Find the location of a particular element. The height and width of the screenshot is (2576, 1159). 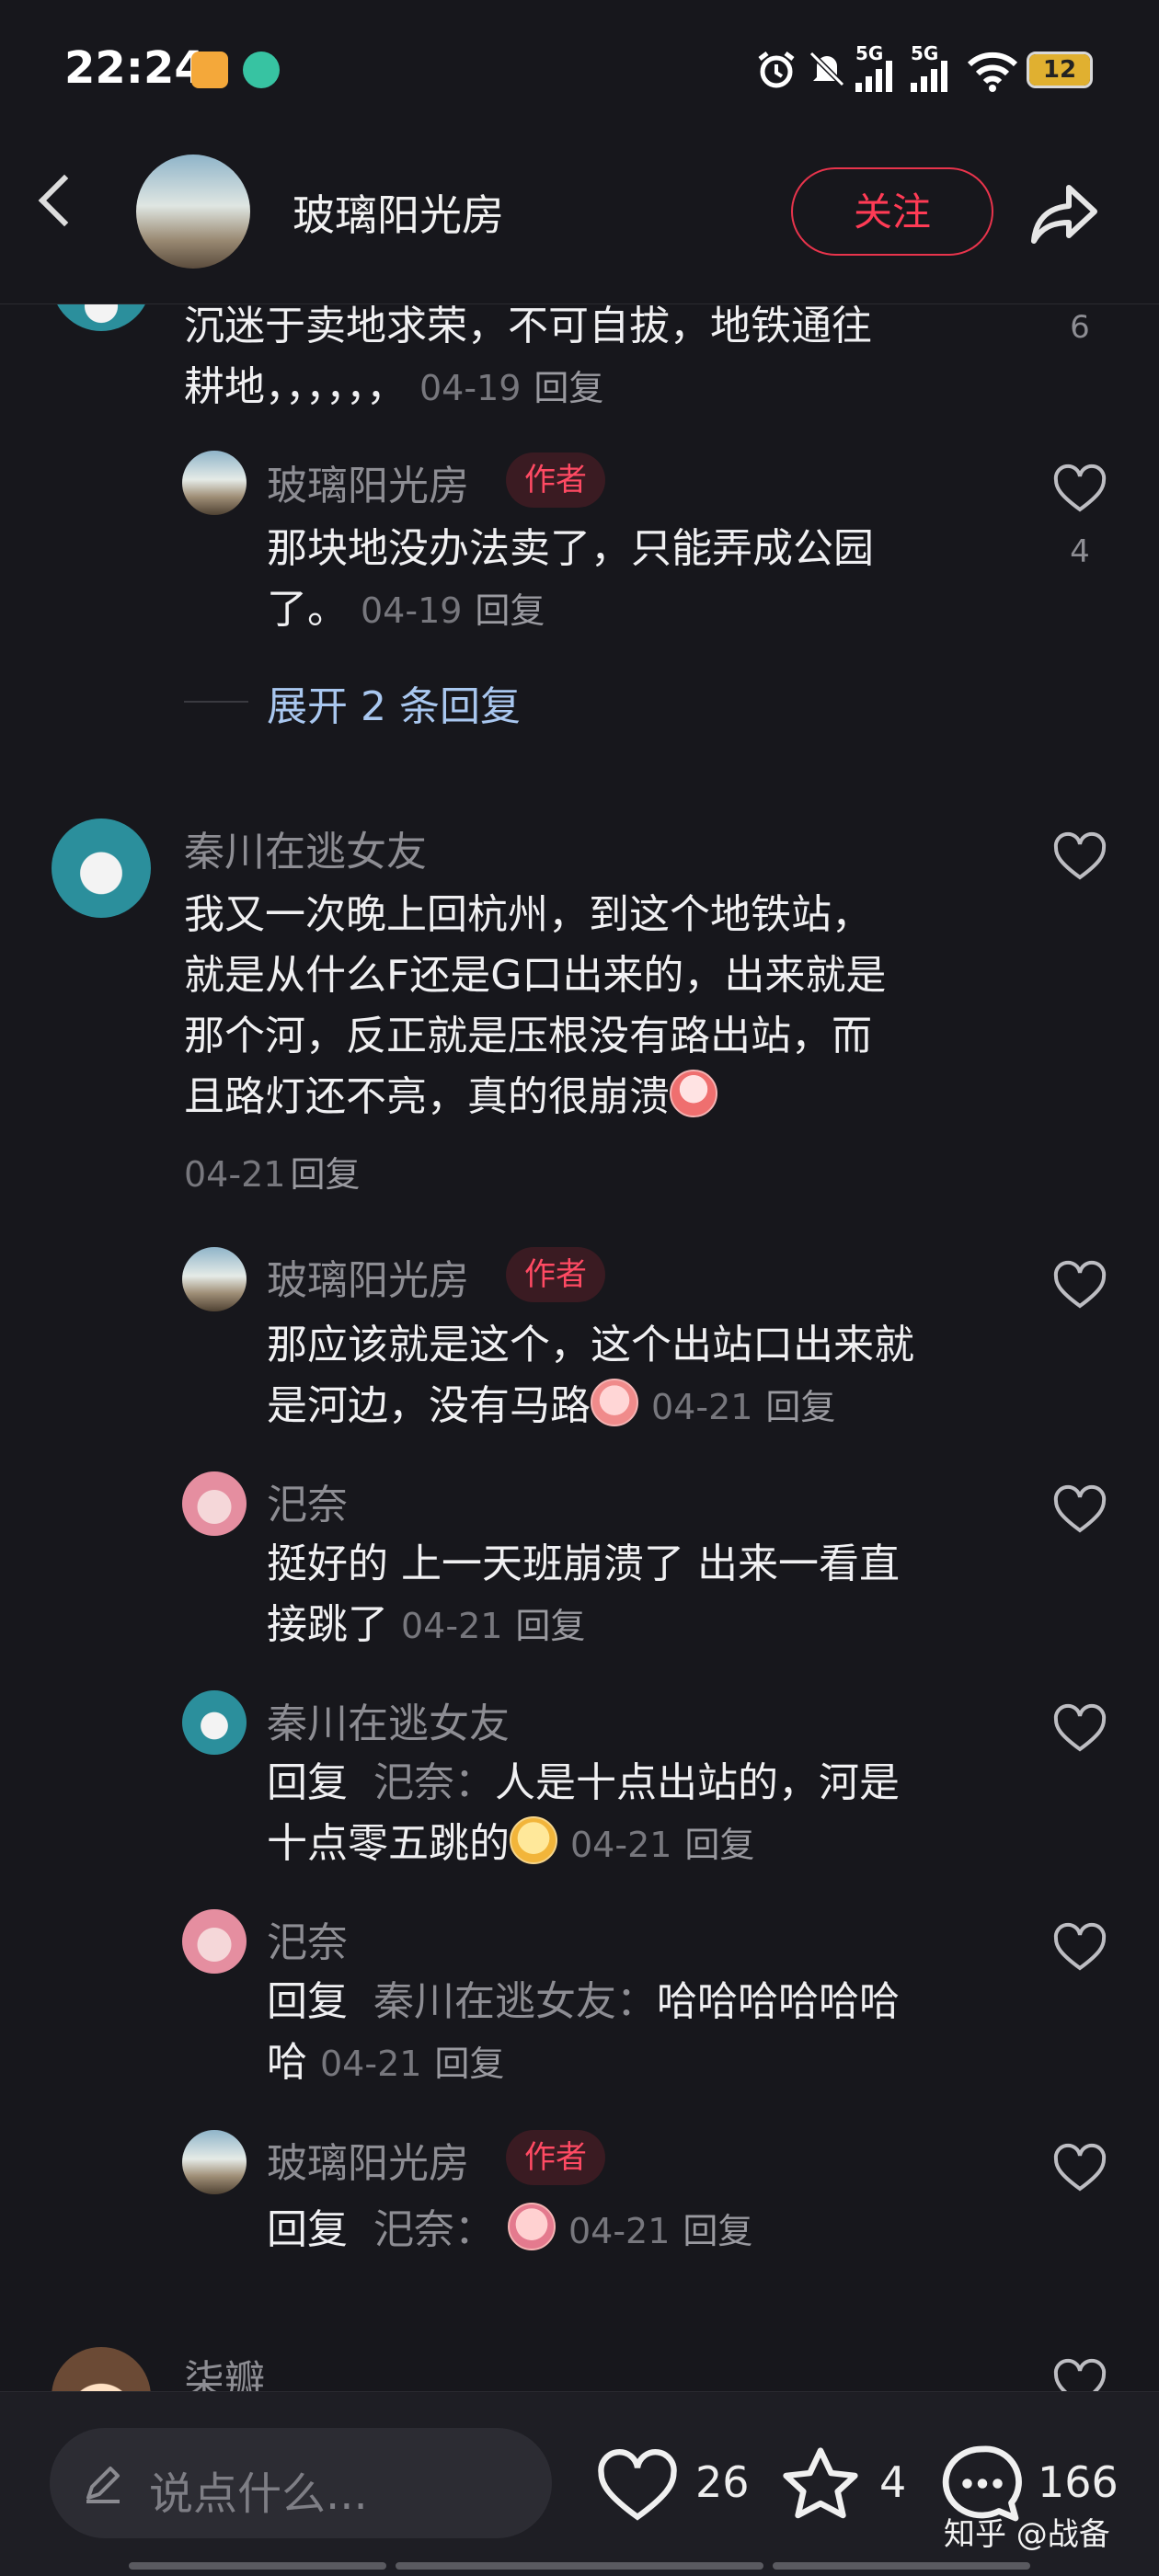

reply-text-line: 是河边，没有马路 is located at coordinates (429, 1405).